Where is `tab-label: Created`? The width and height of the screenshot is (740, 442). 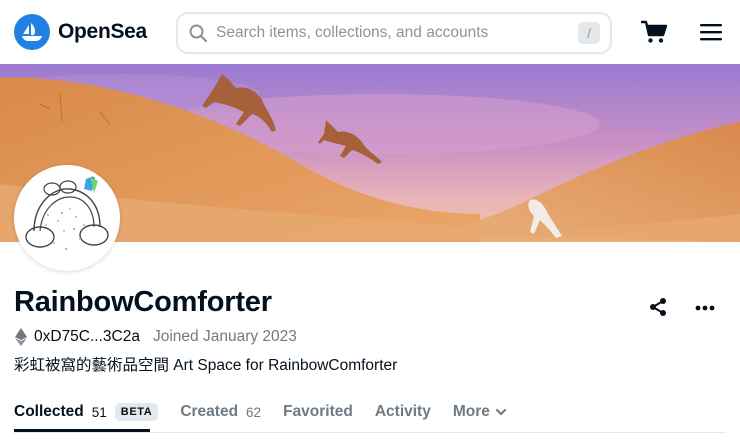 tab-label: Created is located at coordinates (209, 411).